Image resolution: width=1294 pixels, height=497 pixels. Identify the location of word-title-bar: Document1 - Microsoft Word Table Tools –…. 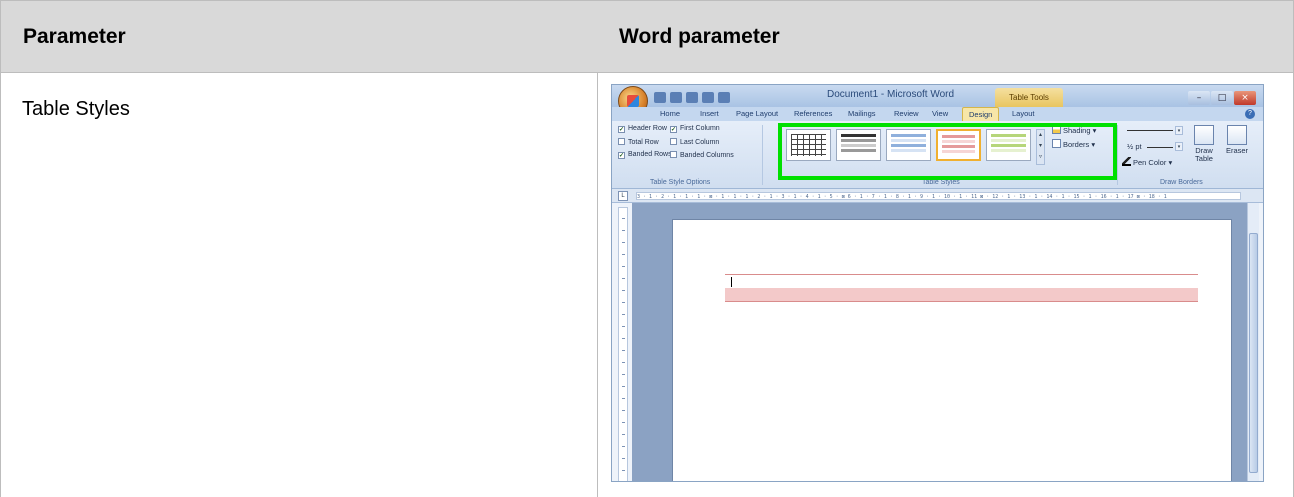
(937, 100).